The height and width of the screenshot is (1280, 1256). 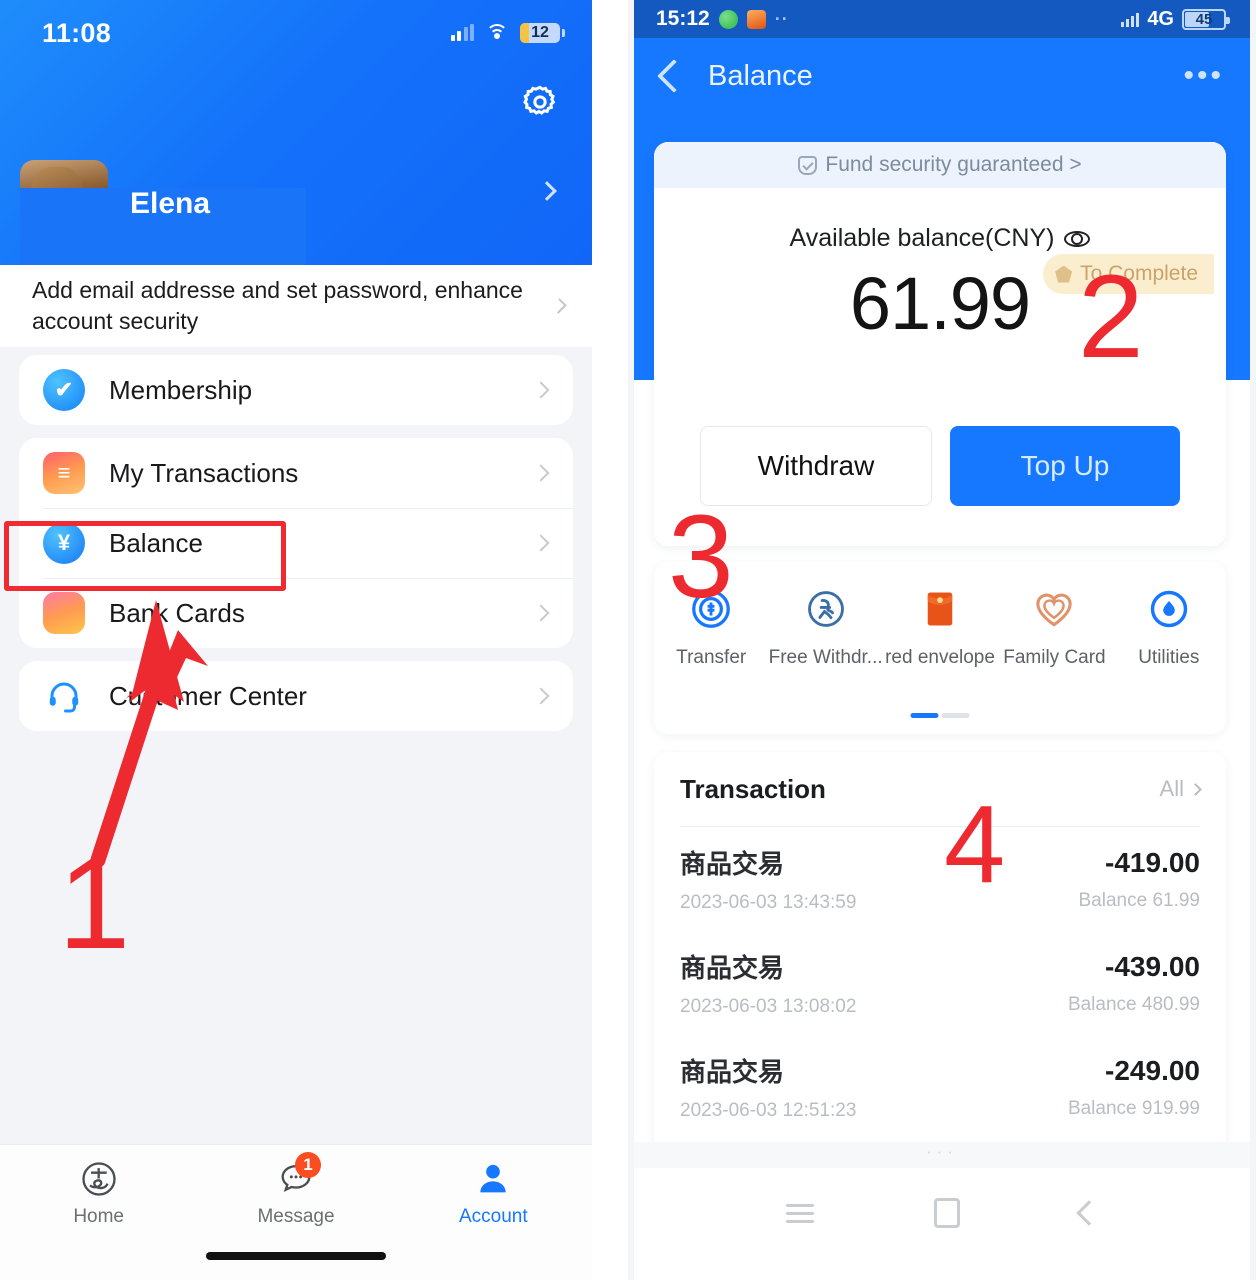 What do you see at coordinates (1064, 274) in the screenshot?
I see `badge-shield-icon` at bounding box center [1064, 274].